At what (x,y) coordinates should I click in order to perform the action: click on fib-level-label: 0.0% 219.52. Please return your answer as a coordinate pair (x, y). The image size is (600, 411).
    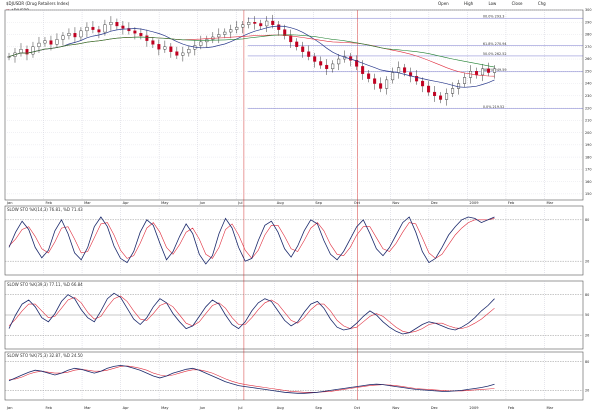
    Looking at the image, I should click on (494, 107).